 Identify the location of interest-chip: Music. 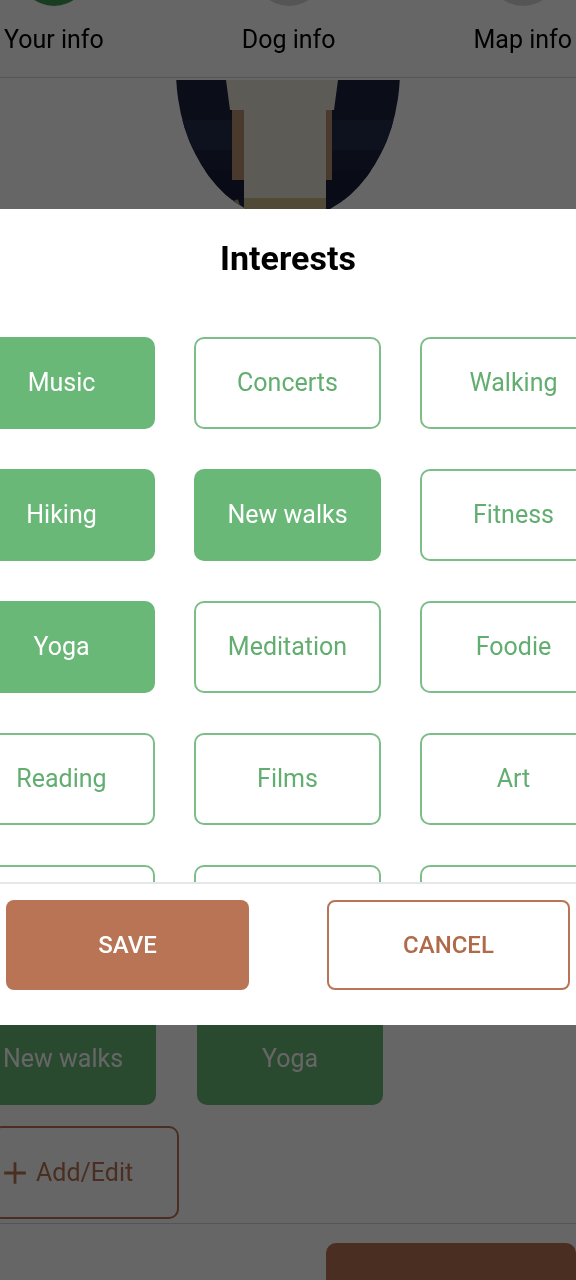
(77, 383).